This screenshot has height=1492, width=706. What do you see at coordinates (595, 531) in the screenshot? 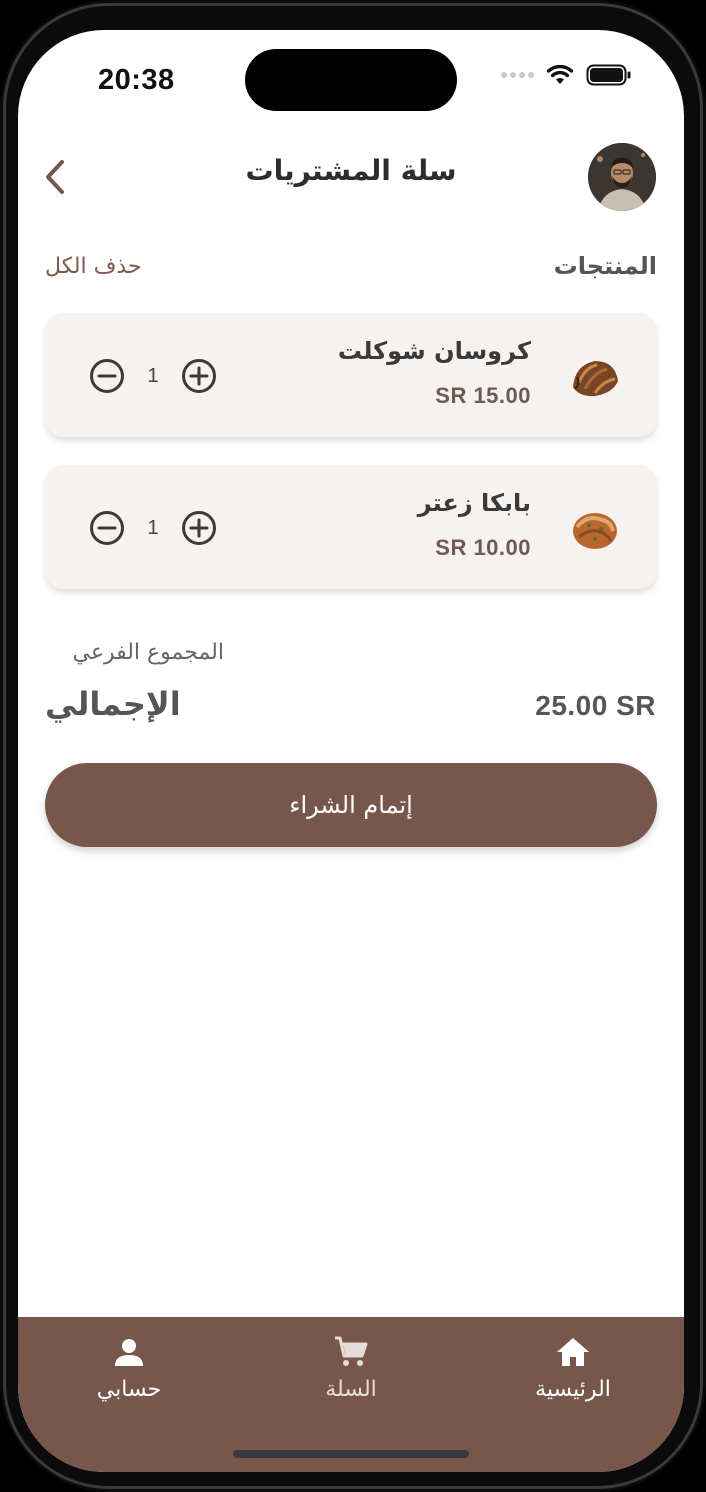
I see `product-image-babka` at bounding box center [595, 531].